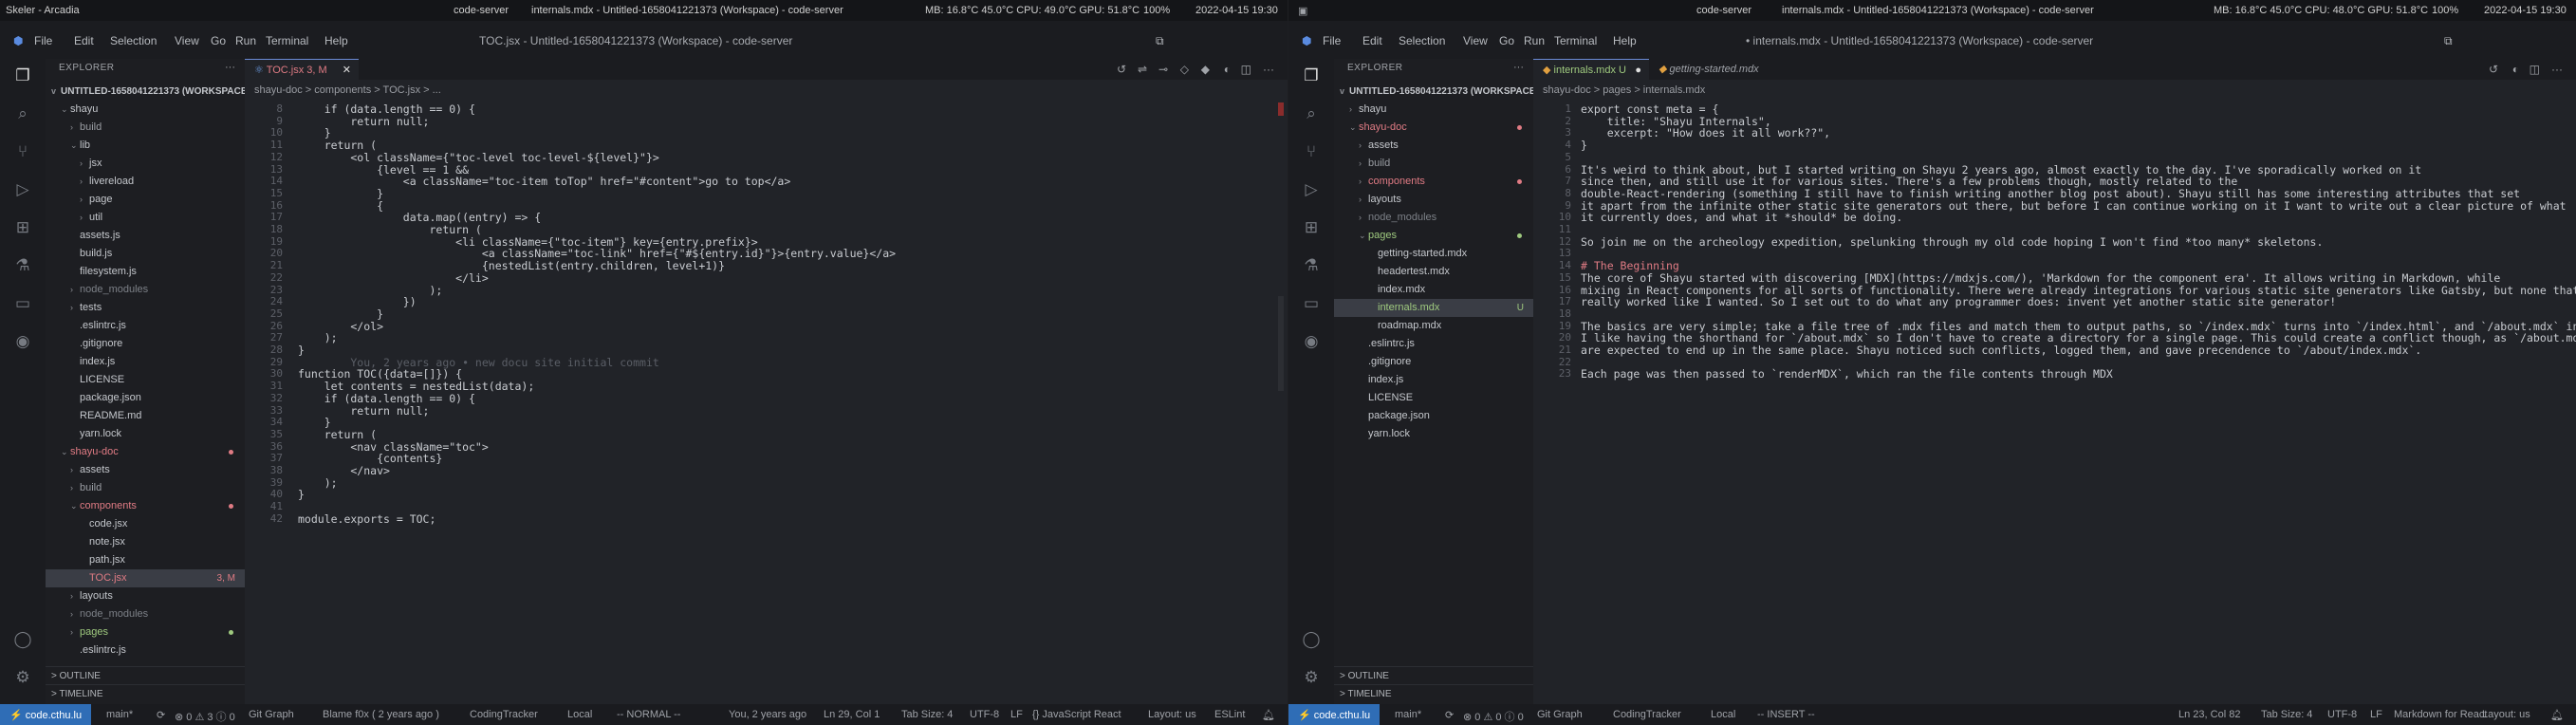 Image resolution: width=2576 pixels, height=725 pixels. I want to click on tree-item: › tests, so click(145, 308).